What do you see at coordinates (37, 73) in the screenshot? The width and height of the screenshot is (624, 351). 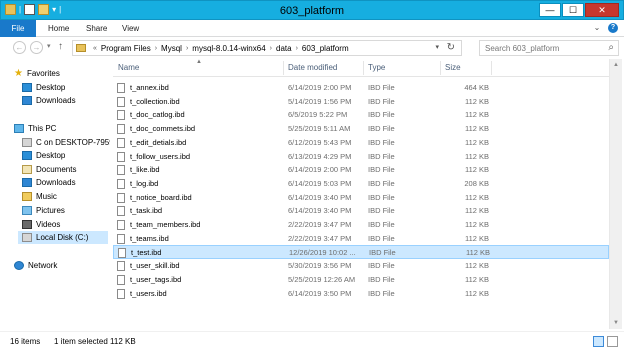 I see `nav-favorites: ★ Favorites` at bounding box center [37, 73].